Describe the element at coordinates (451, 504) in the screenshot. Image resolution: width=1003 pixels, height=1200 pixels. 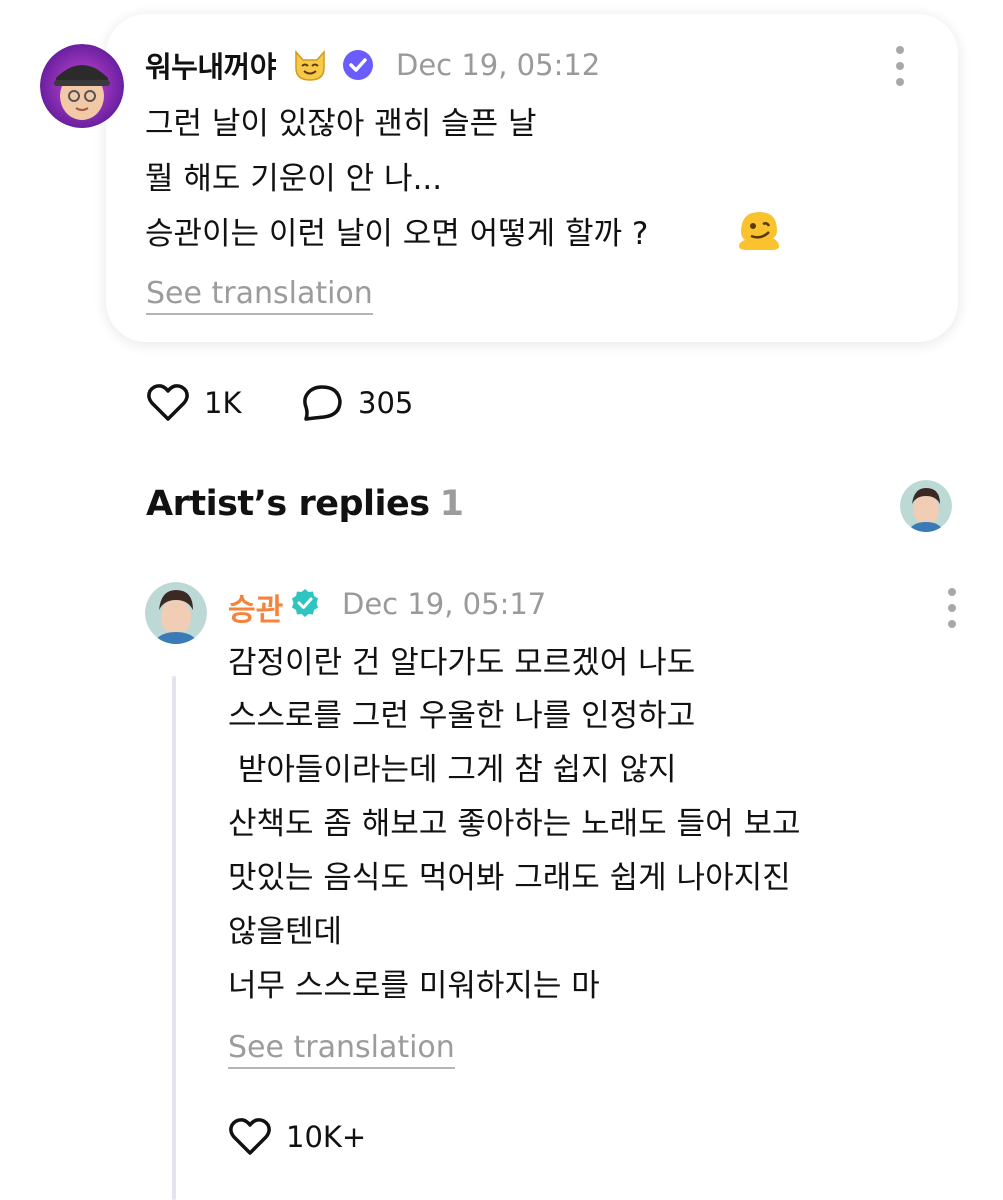
I see `artist-replies-count: 1` at that location.